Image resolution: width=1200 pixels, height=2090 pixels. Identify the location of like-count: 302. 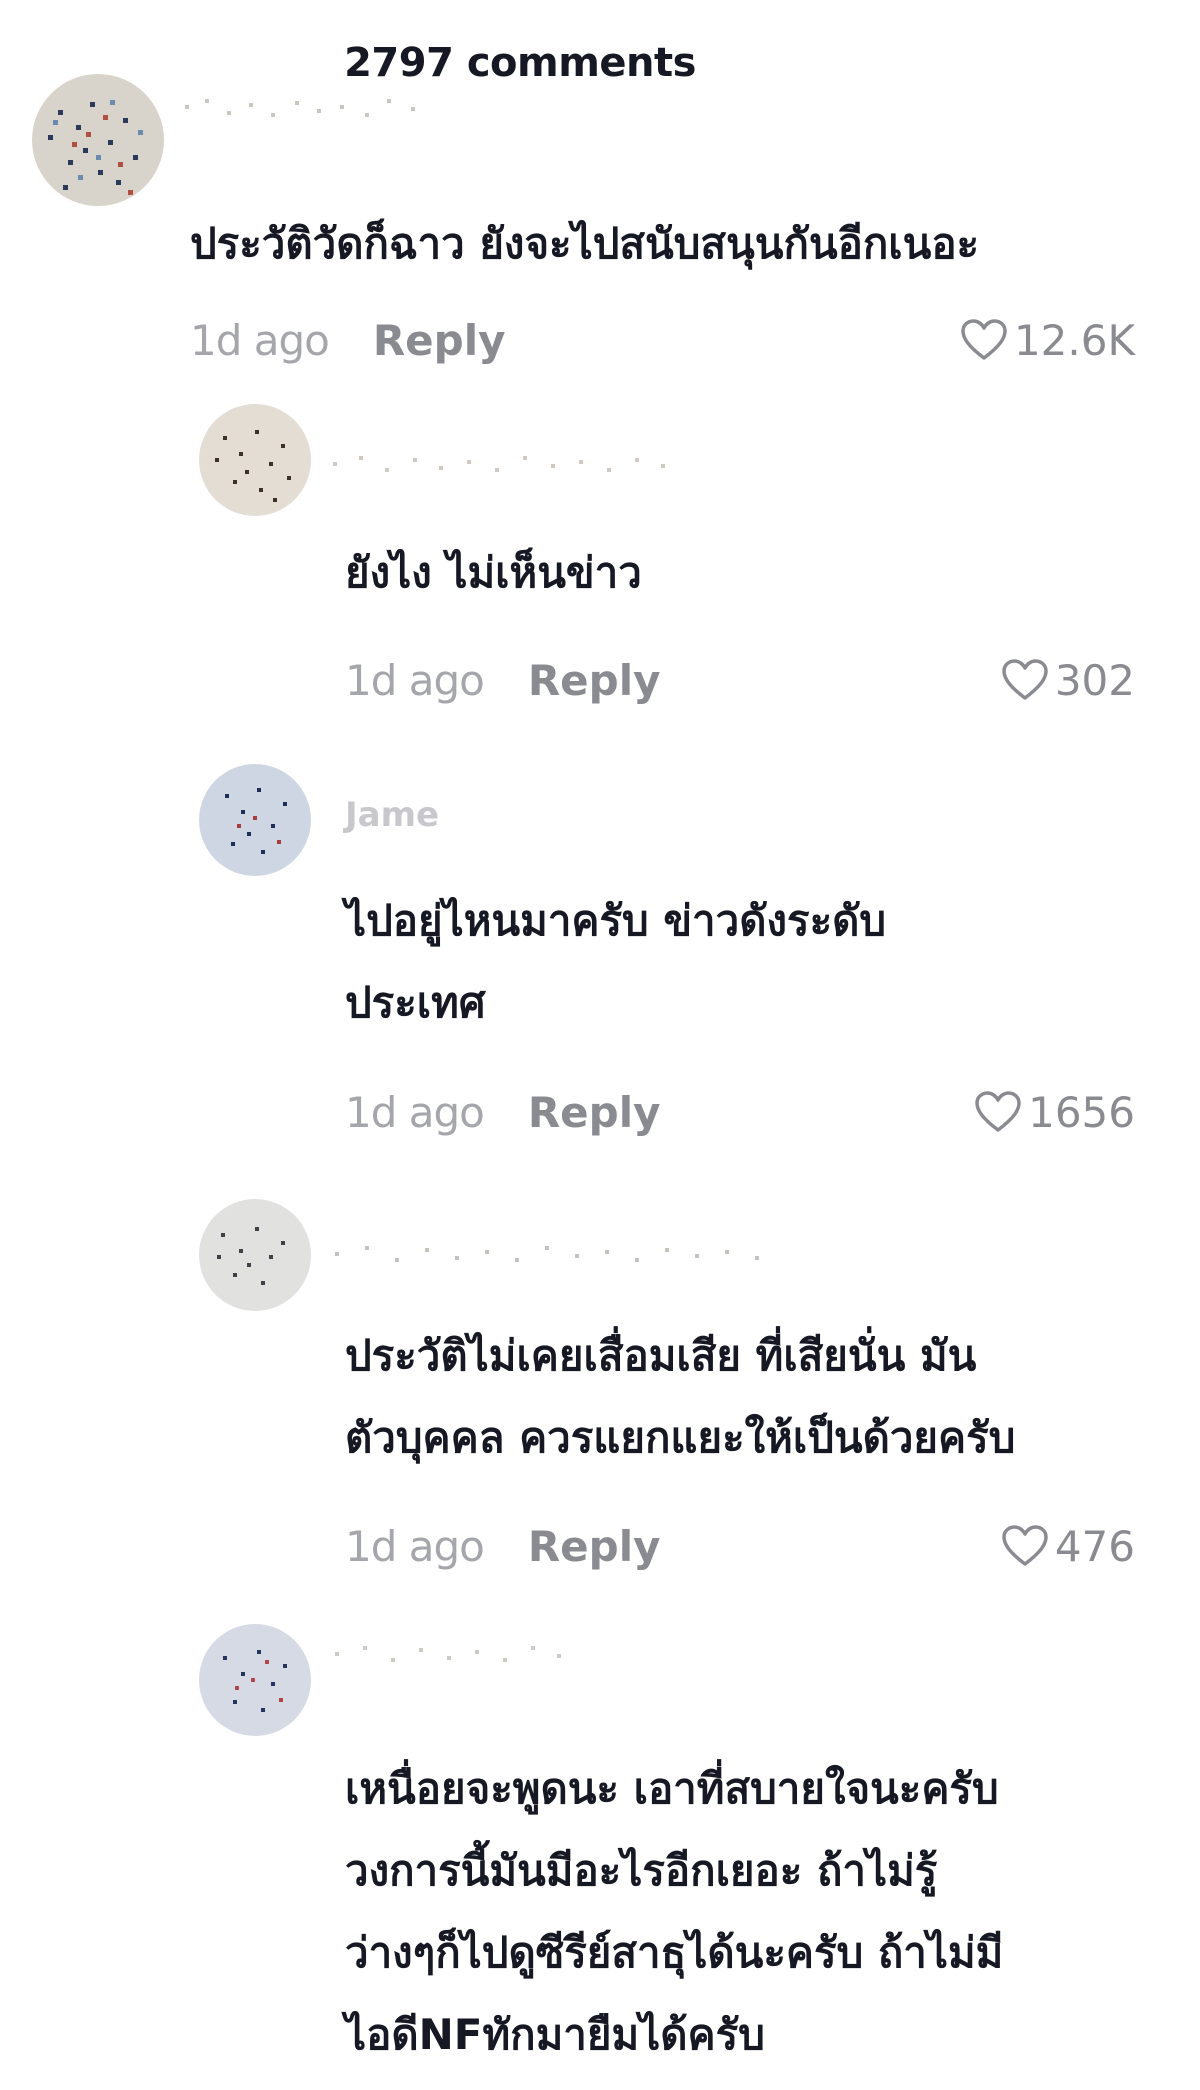
(1094, 680).